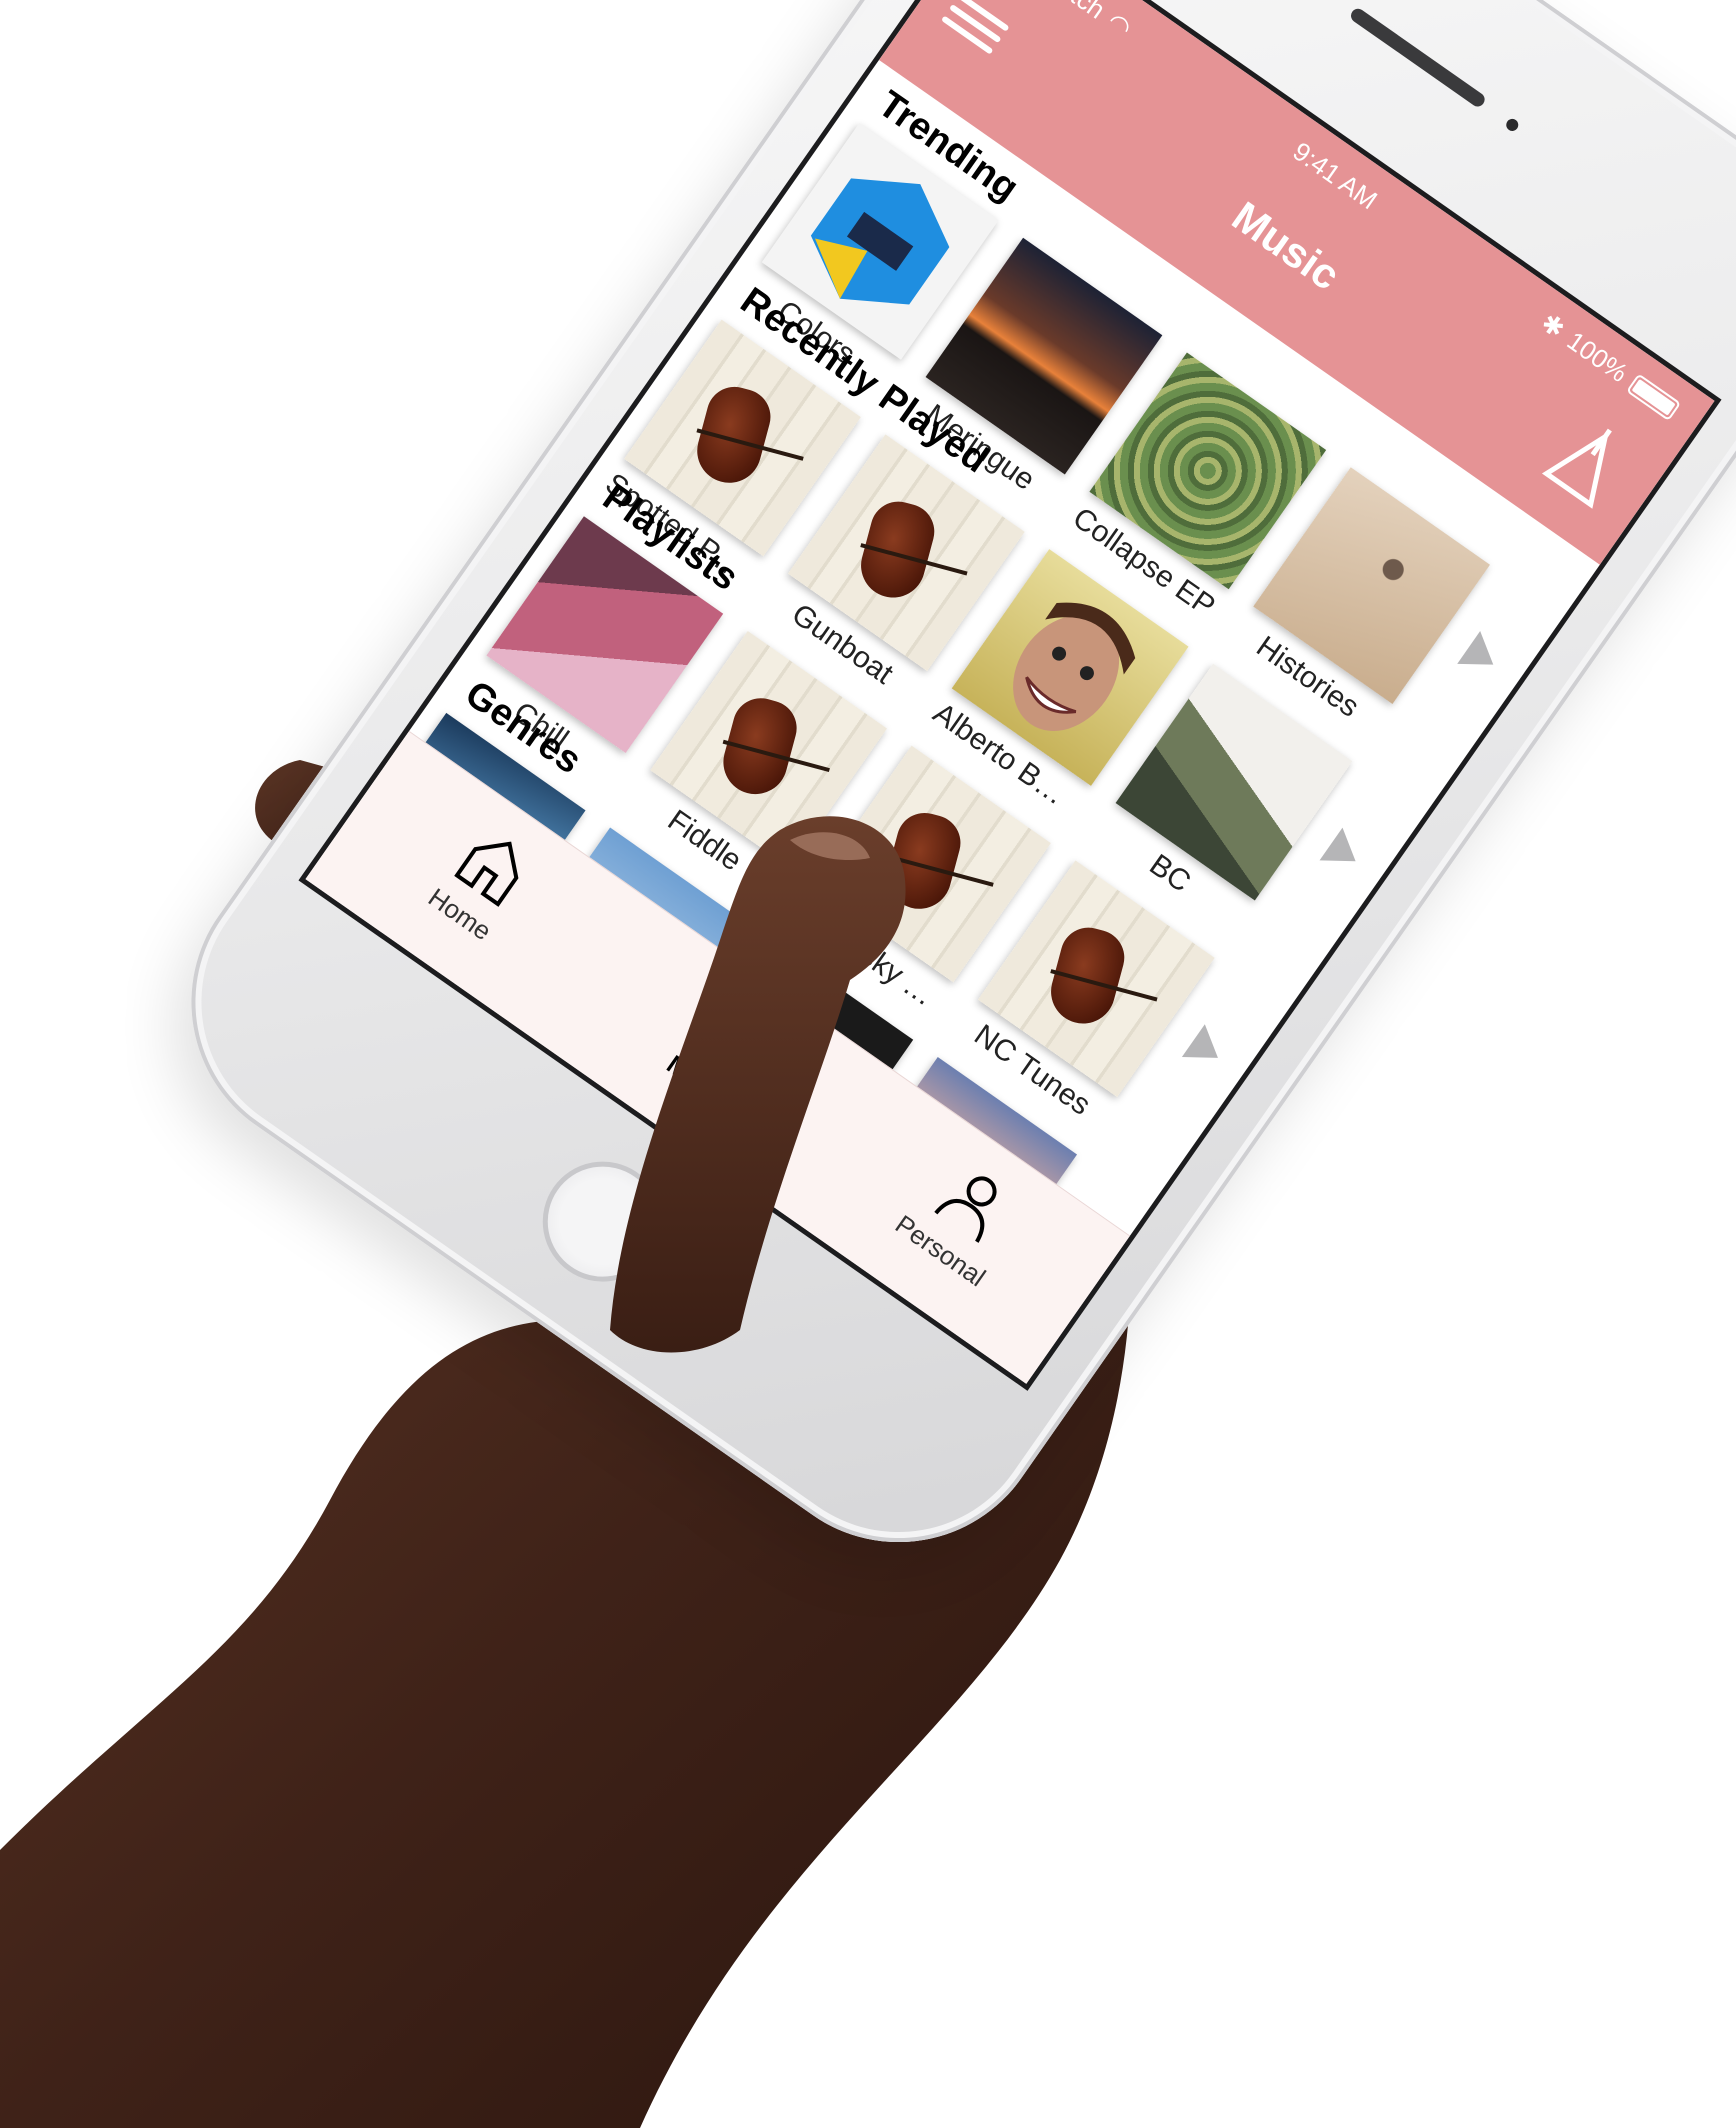 Image resolution: width=1736 pixels, height=2128 pixels. I want to click on battery-icon, so click(1654, 396).